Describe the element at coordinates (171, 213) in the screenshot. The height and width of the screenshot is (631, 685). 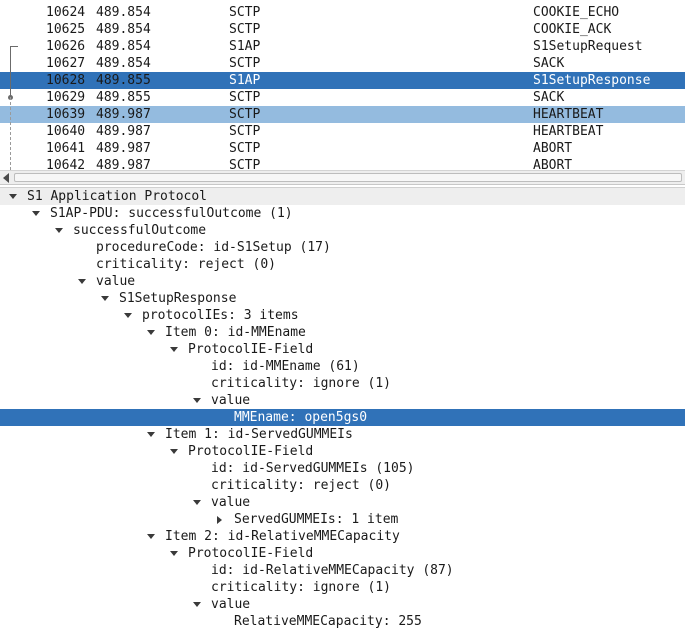
I see `tree-item-label: S1AP-PDU: successfulOutcome (1)` at that location.